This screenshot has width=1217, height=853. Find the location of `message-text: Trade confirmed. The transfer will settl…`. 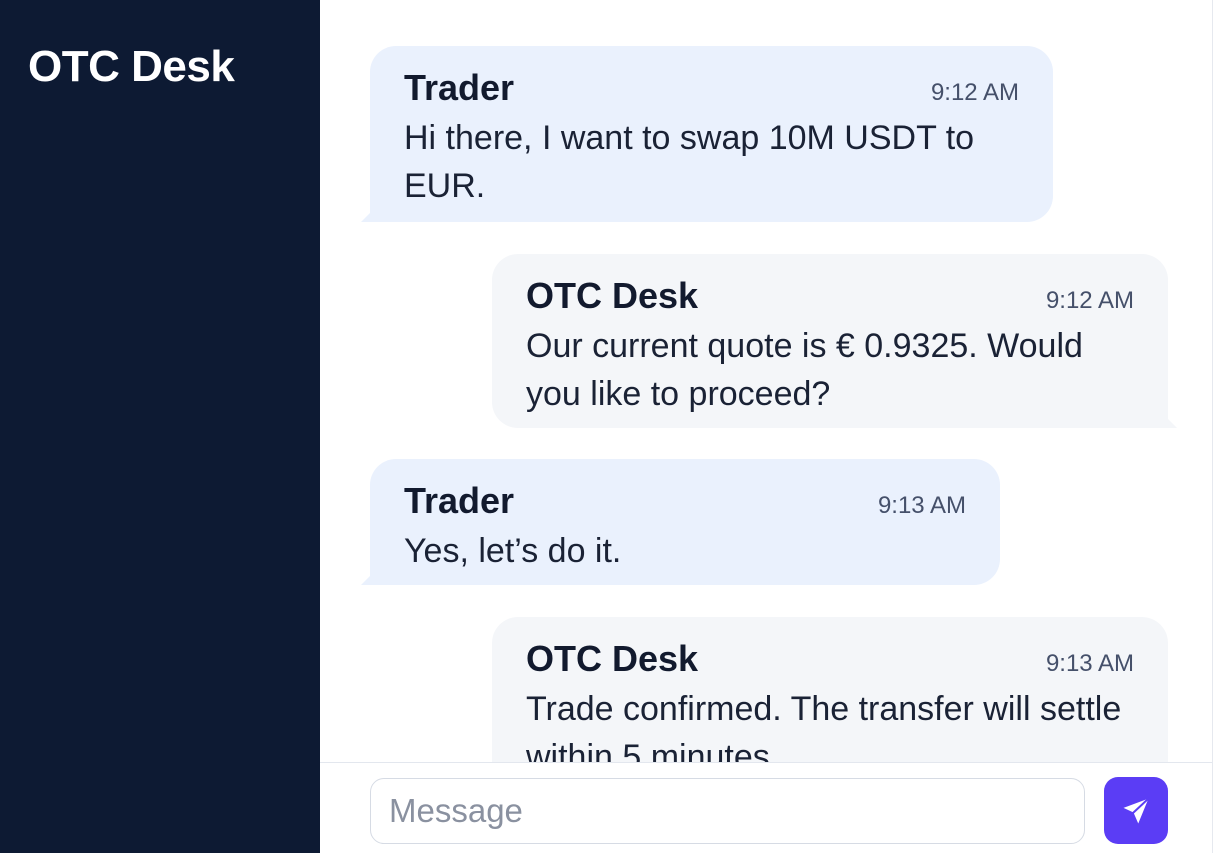

message-text: Trade confirmed. The transfer will settl… is located at coordinates (824, 726).